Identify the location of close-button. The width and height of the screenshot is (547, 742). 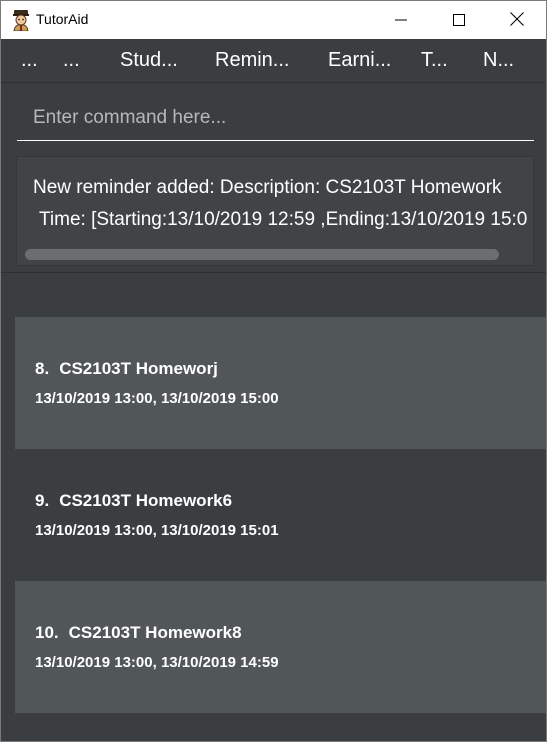
(517, 20).